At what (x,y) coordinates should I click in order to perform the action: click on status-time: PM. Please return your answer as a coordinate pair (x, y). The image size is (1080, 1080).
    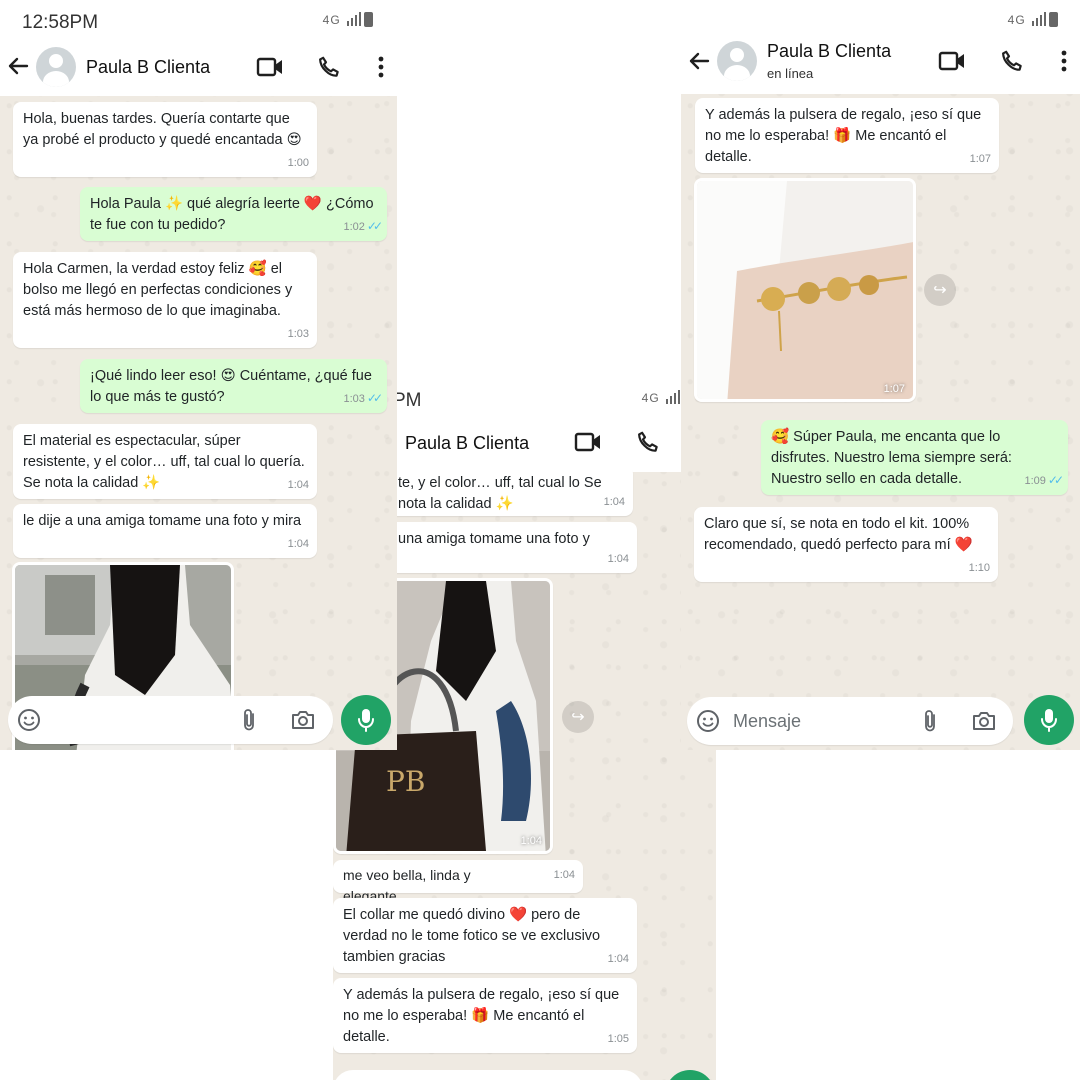
    Looking at the image, I should click on (407, 400).